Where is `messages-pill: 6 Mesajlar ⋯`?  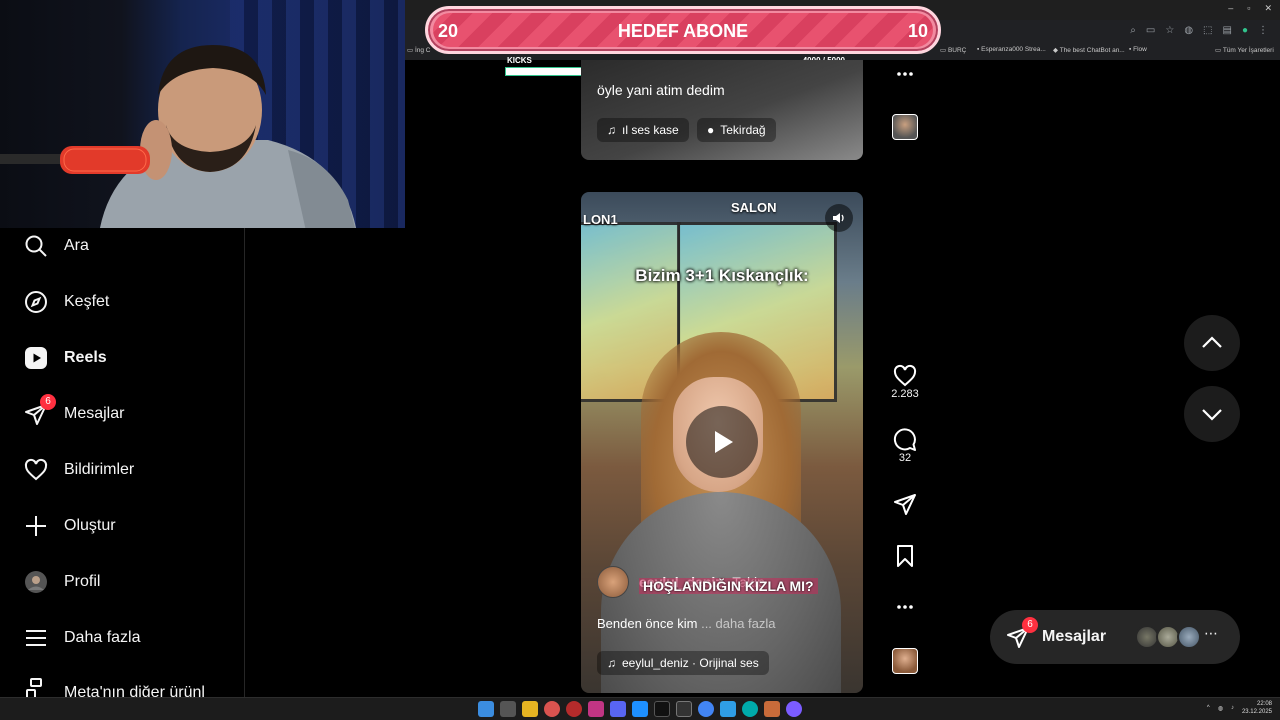
messages-pill: 6 Mesajlar ⋯ is located at coordinates (1115, 637).